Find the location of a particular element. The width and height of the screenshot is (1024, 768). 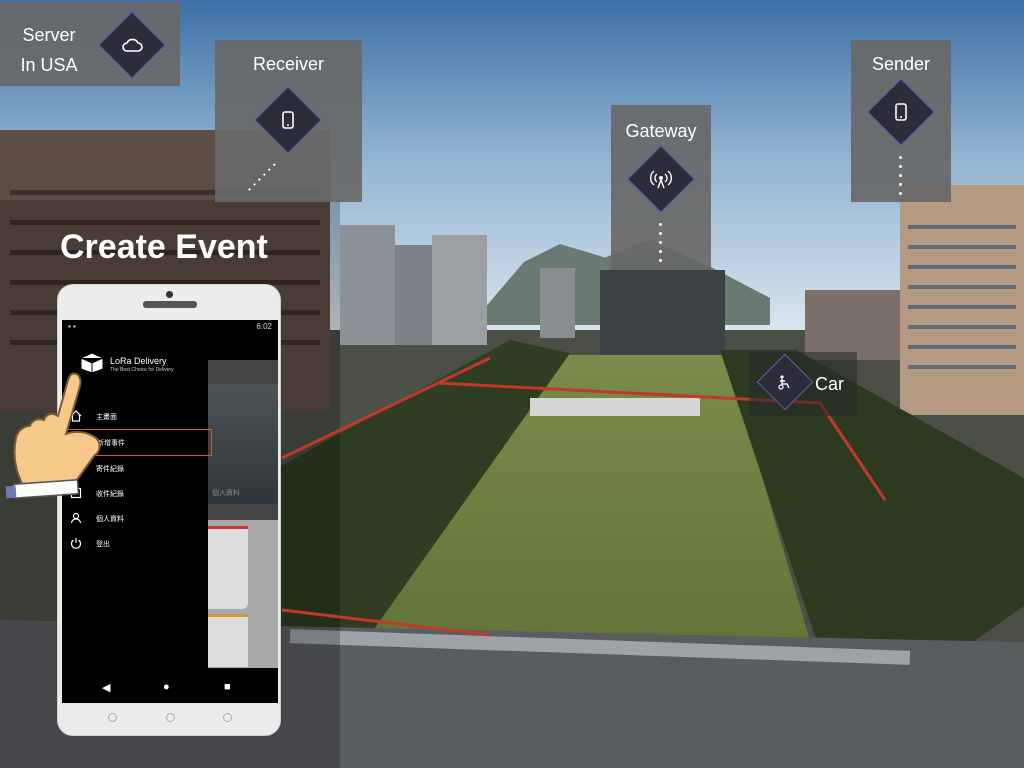

background-content: 個人資料 is located at coordinates (243, 514).